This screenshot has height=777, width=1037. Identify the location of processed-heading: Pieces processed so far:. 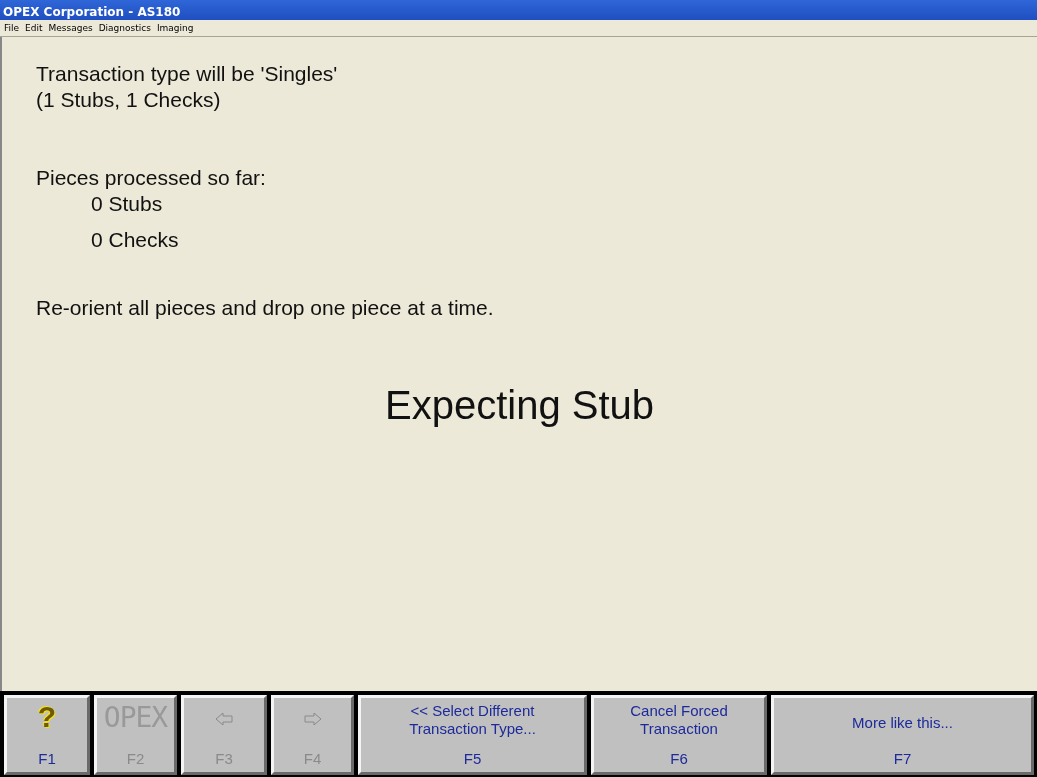
(151, 178).